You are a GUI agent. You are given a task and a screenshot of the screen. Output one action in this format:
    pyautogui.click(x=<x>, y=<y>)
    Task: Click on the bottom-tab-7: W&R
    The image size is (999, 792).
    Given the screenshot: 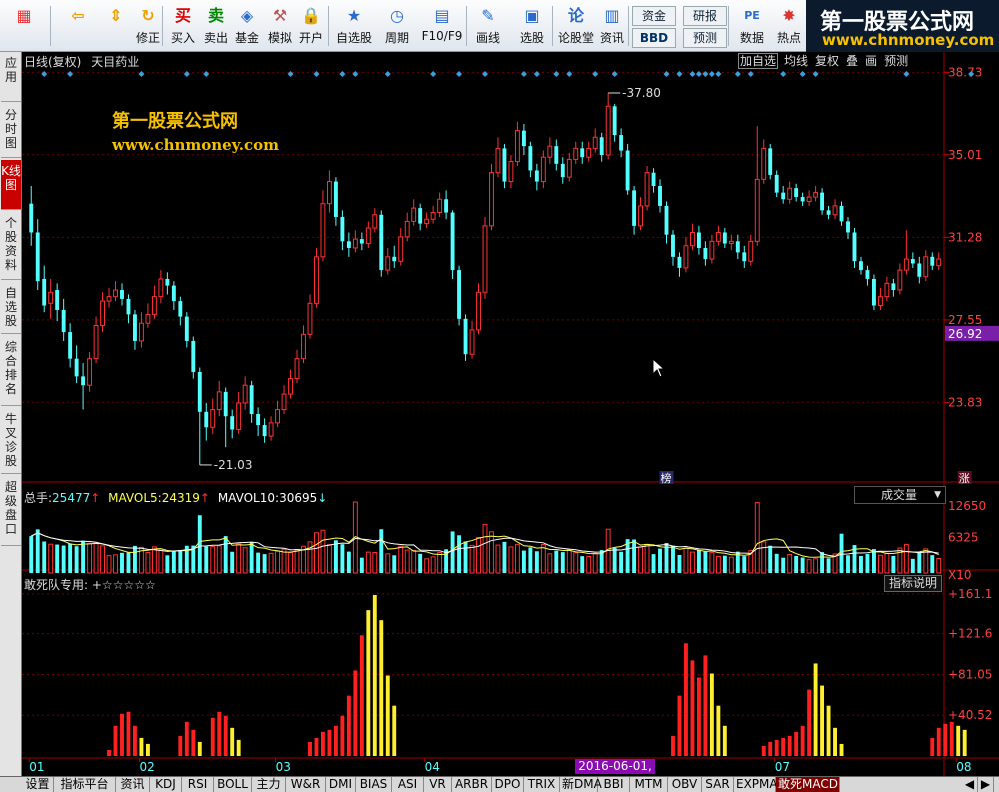 What is the action you would take?
    pyautogui.click(x=306, y=784)
    